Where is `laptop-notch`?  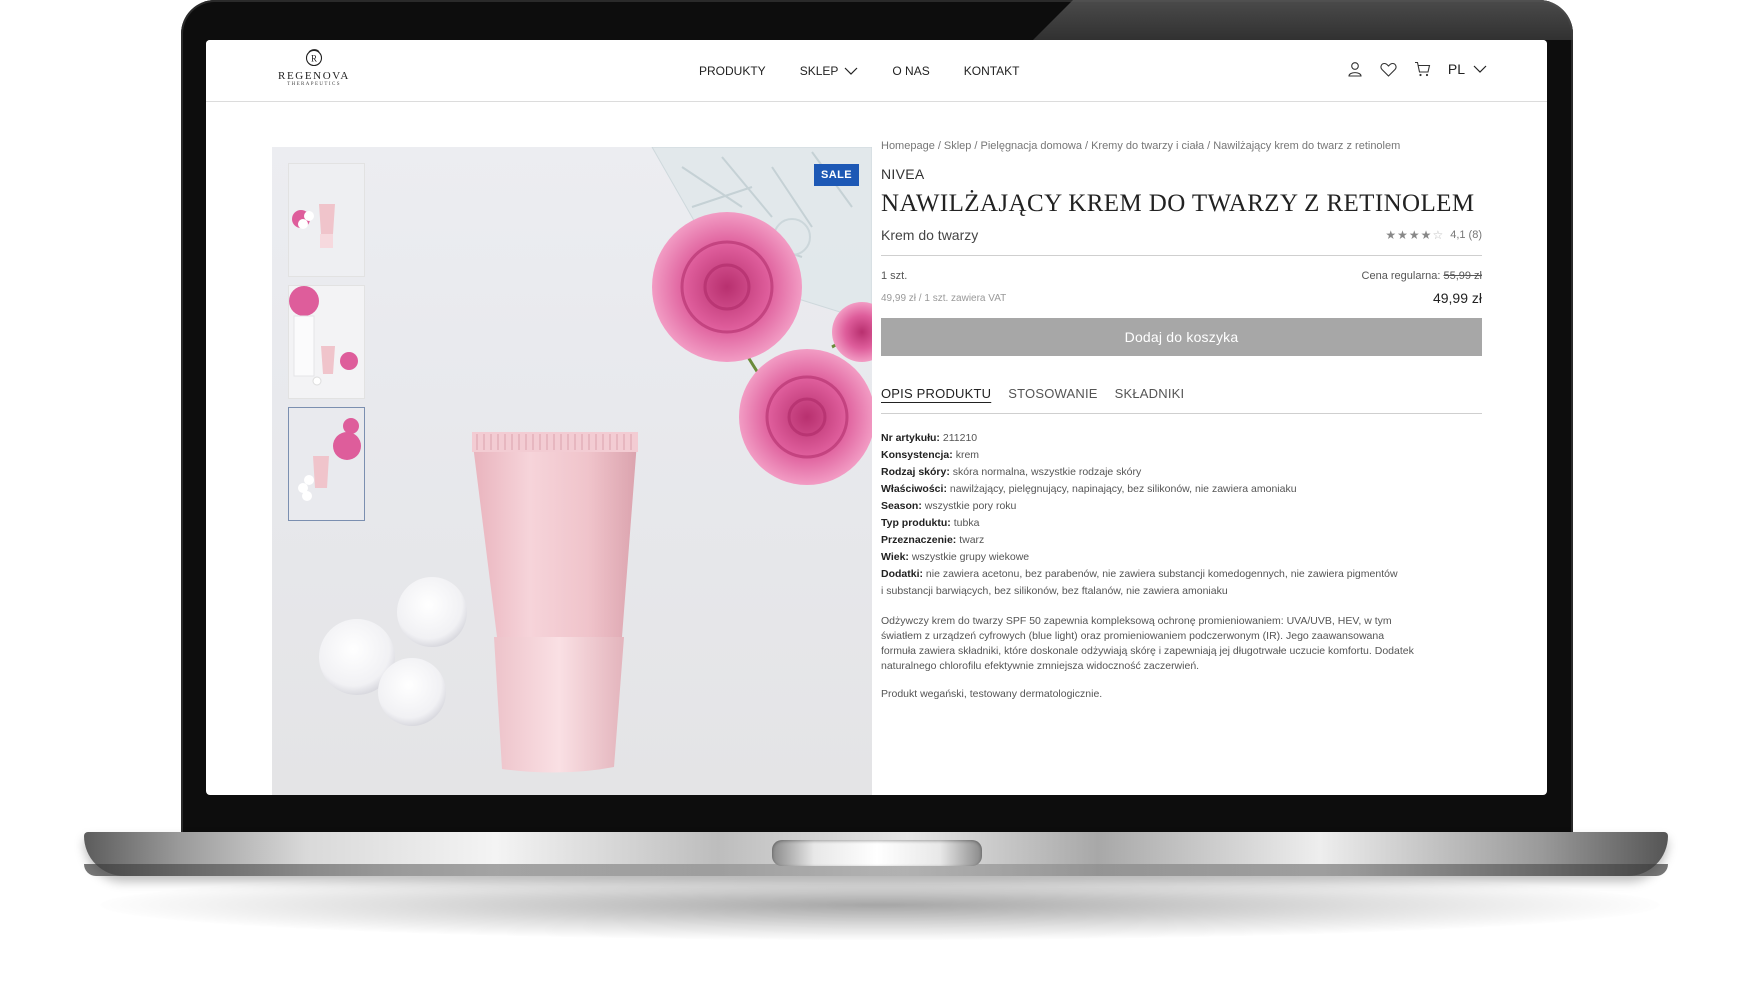 laptop-notch is located at coordinates (877, 853).